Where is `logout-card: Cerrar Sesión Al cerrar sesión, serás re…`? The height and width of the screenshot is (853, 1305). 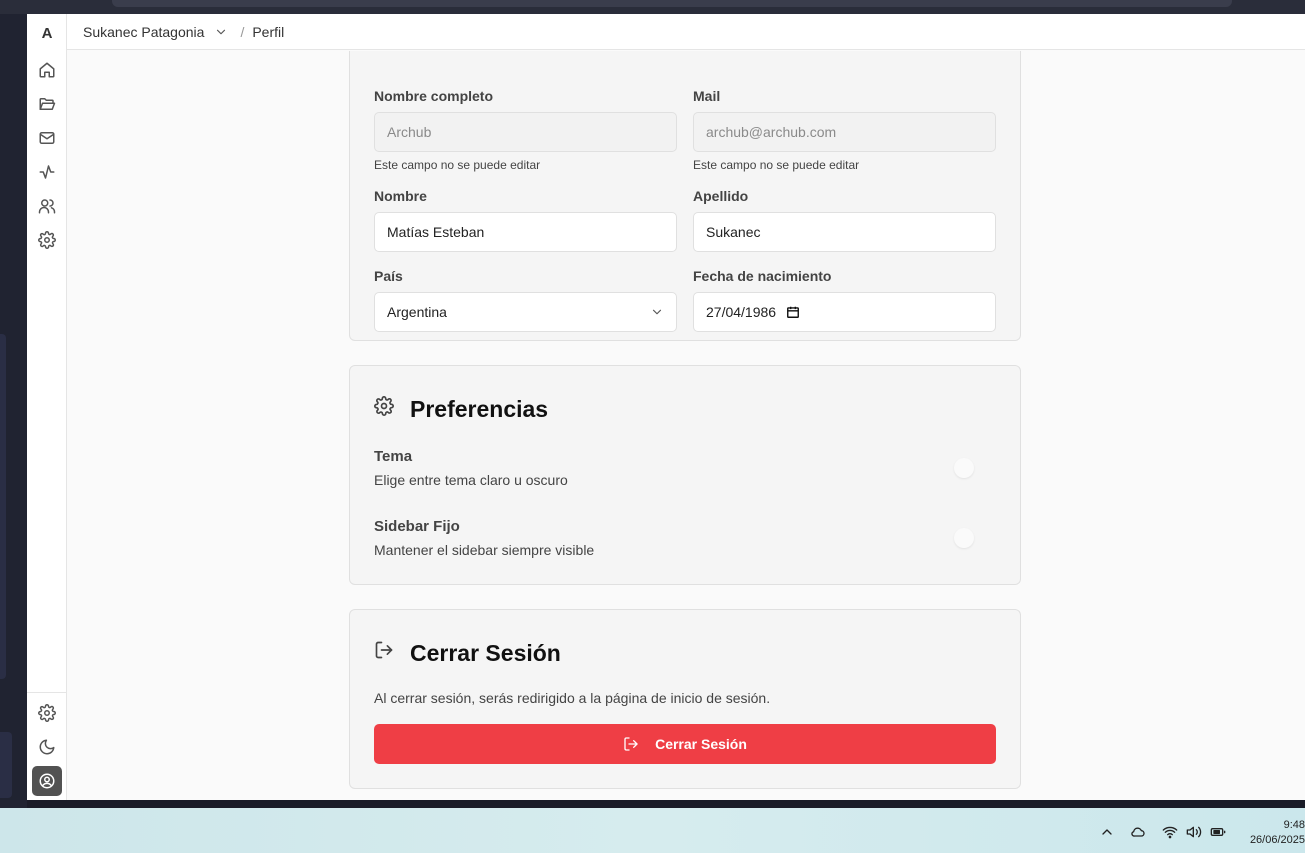 logout-card: Cerrar Sesión Al cerrar sesión, serás re… is located at coordinates (685, 699).